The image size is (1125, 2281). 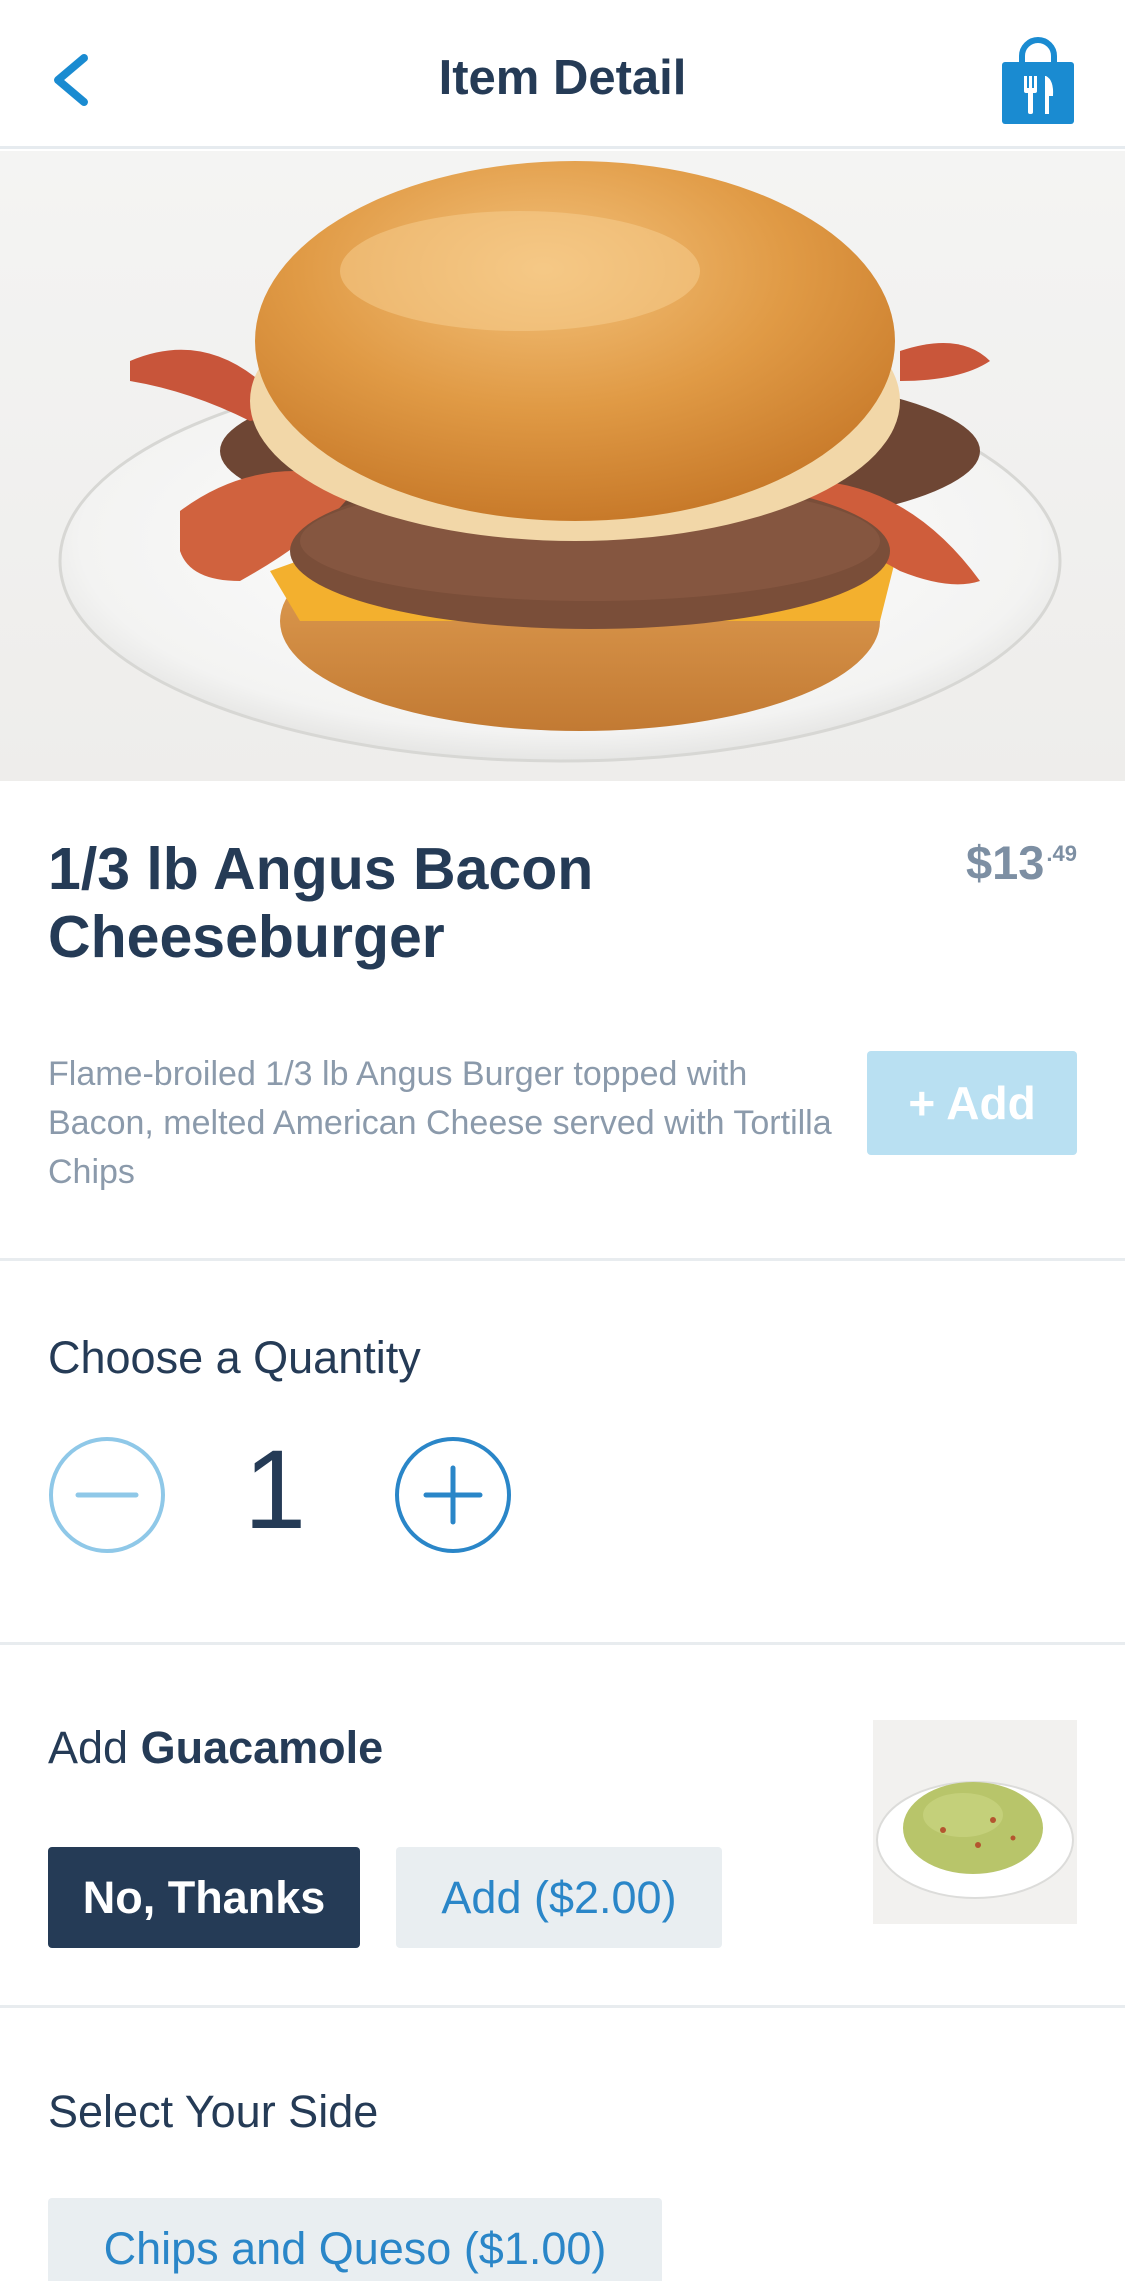 What do you see at coordinates (562, 78) in the screenshot?
I see `page-title: Item Detail` at bounding box center [562, 78].